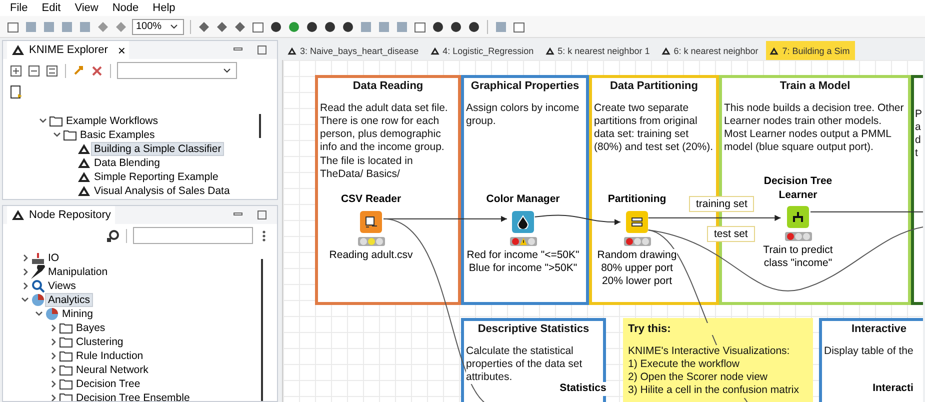 The width and height of the screenshot is (925, 402). Describe the element at coordinates (16, 92) in the screenshot. I see `document-icon` at that location.